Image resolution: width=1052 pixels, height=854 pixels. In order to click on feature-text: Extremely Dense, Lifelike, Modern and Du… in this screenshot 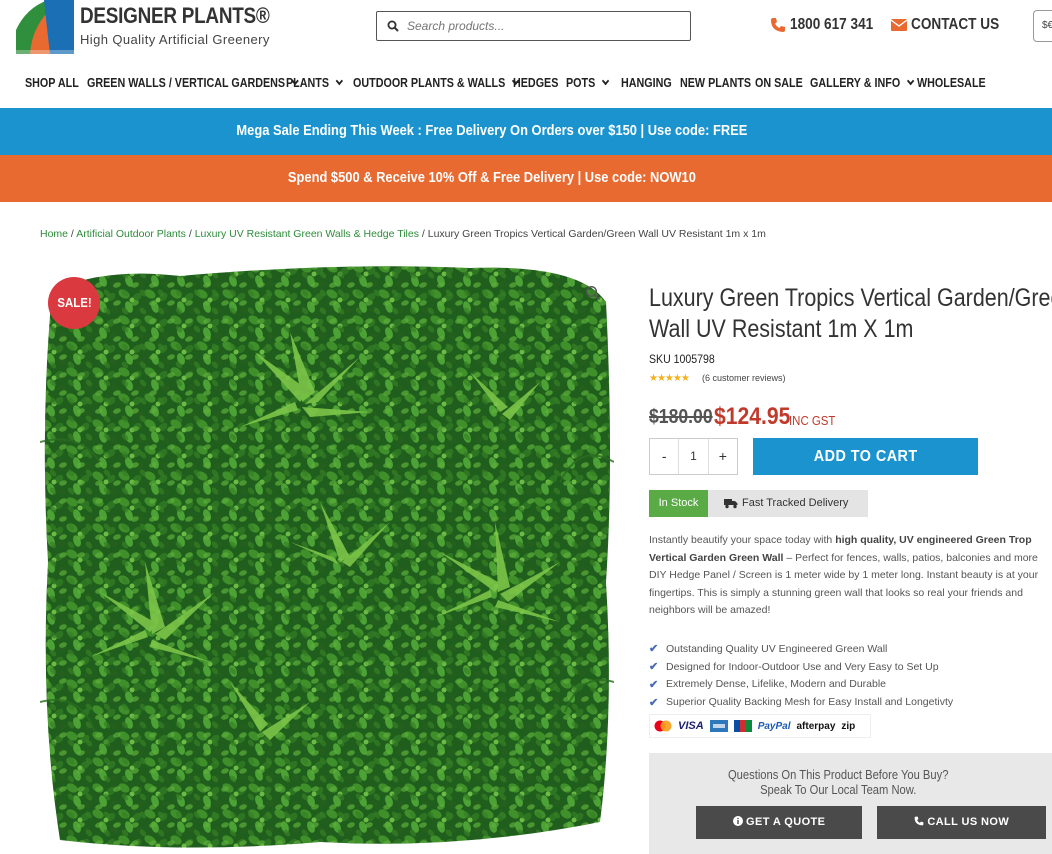, I will do `click(776, 684)`.